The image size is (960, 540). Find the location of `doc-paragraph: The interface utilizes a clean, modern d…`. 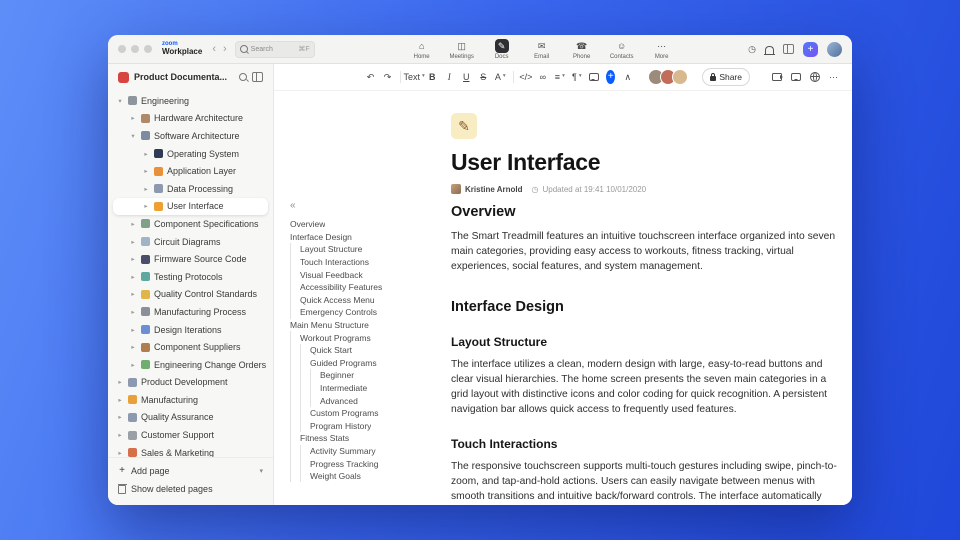

doc-paragraph: The interface utilizes a clean, modern d… is located at coordinates (647, 388).